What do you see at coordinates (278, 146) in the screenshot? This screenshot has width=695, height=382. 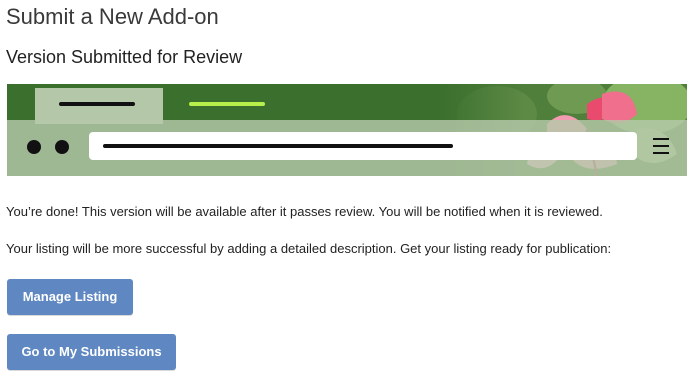 I see `url-text-placeholder` at bounding box center [278, 146].